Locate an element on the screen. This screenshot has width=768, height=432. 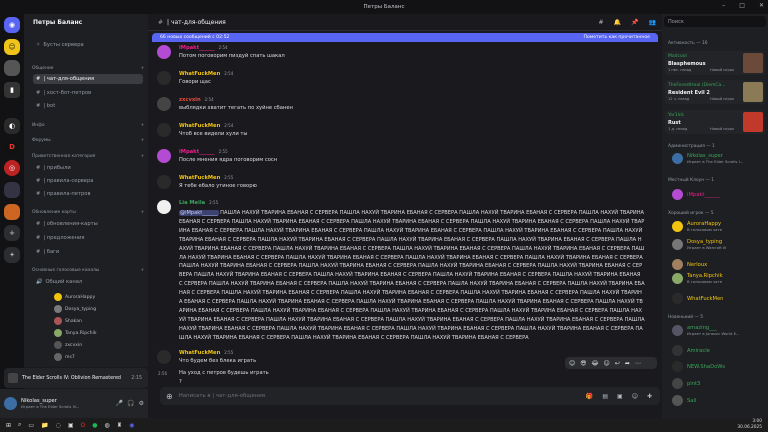
threads-icon: # is located at coordinates (601, 22).